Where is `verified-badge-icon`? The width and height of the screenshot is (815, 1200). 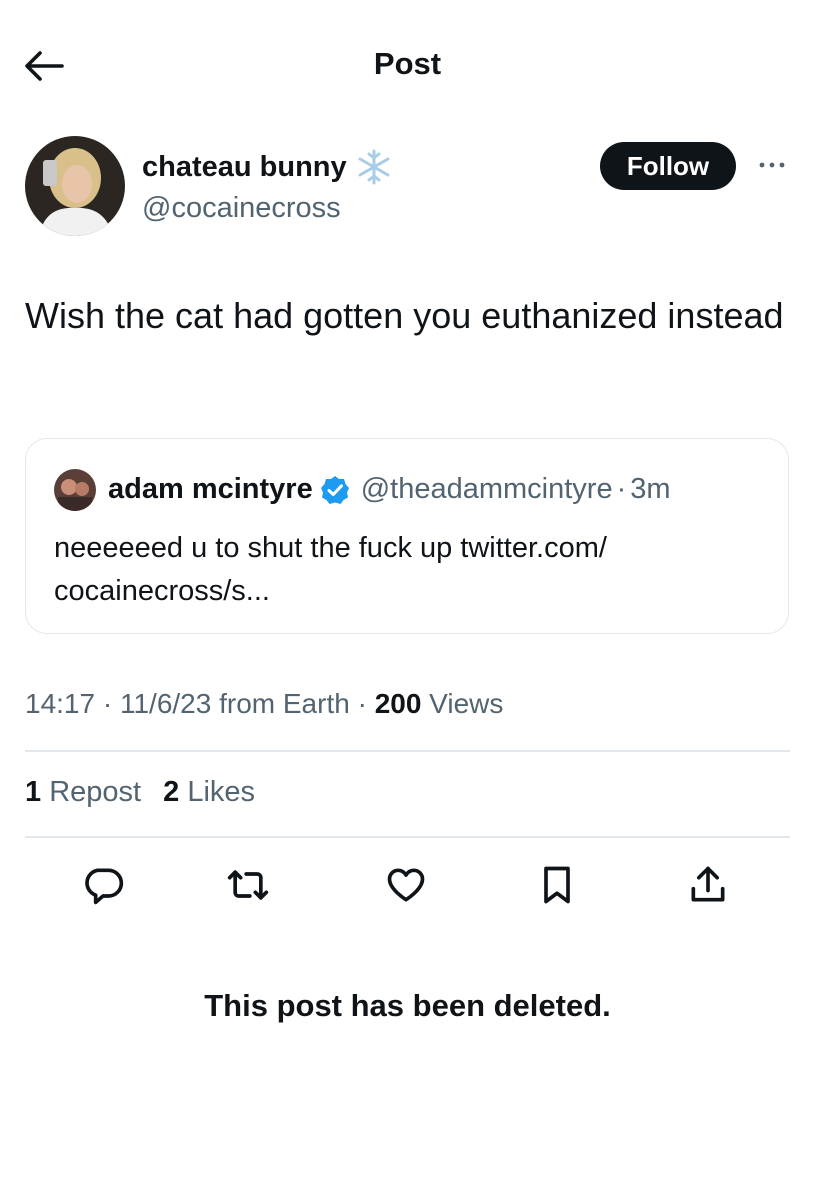
verified-badge-icon is located at coordinates (334, 489).